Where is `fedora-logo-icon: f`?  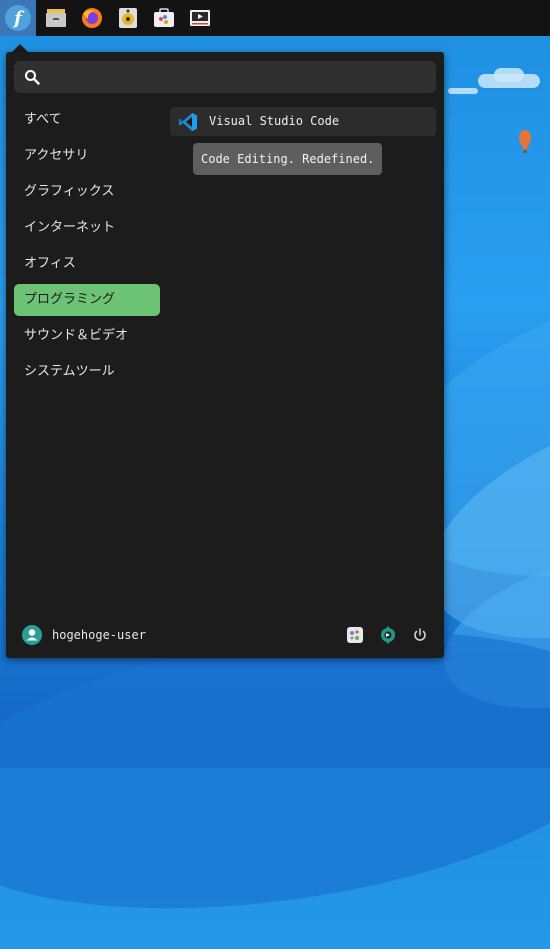 fedora-logo-icon: f is located at coordinates (18, 18).